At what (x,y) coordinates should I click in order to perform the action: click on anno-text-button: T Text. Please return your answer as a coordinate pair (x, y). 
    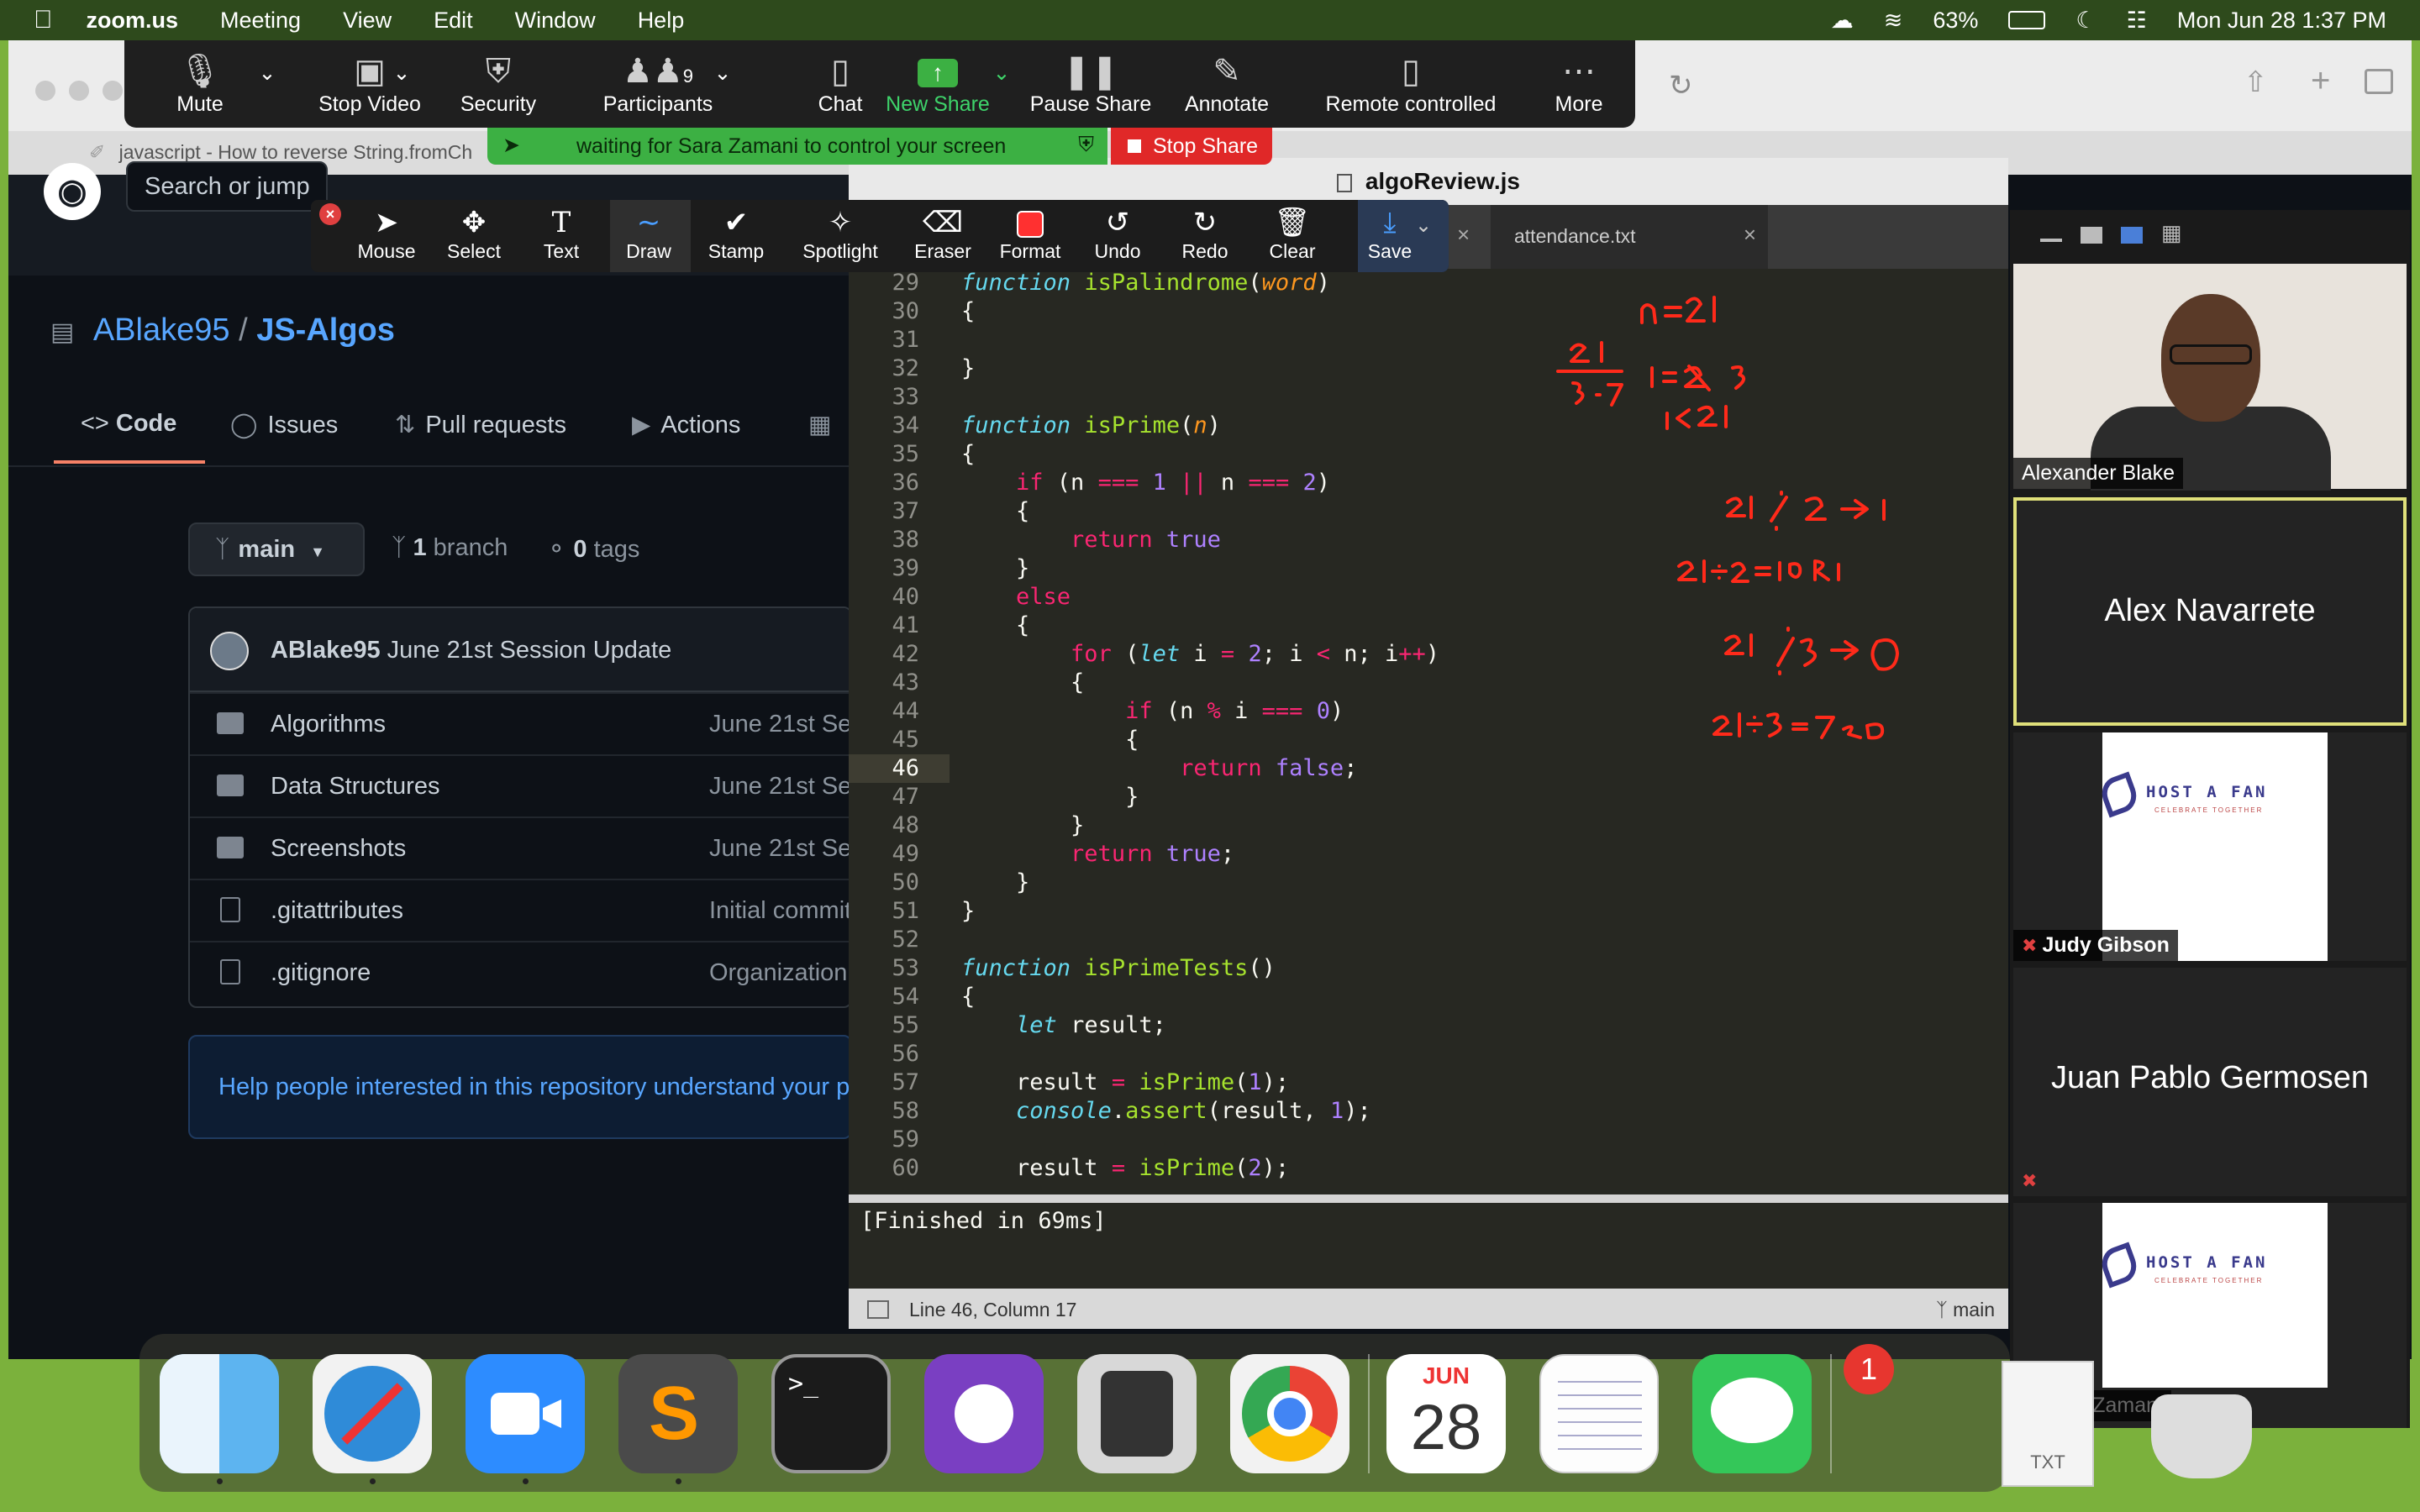
    Looking at the image, I should click on (561, 234).